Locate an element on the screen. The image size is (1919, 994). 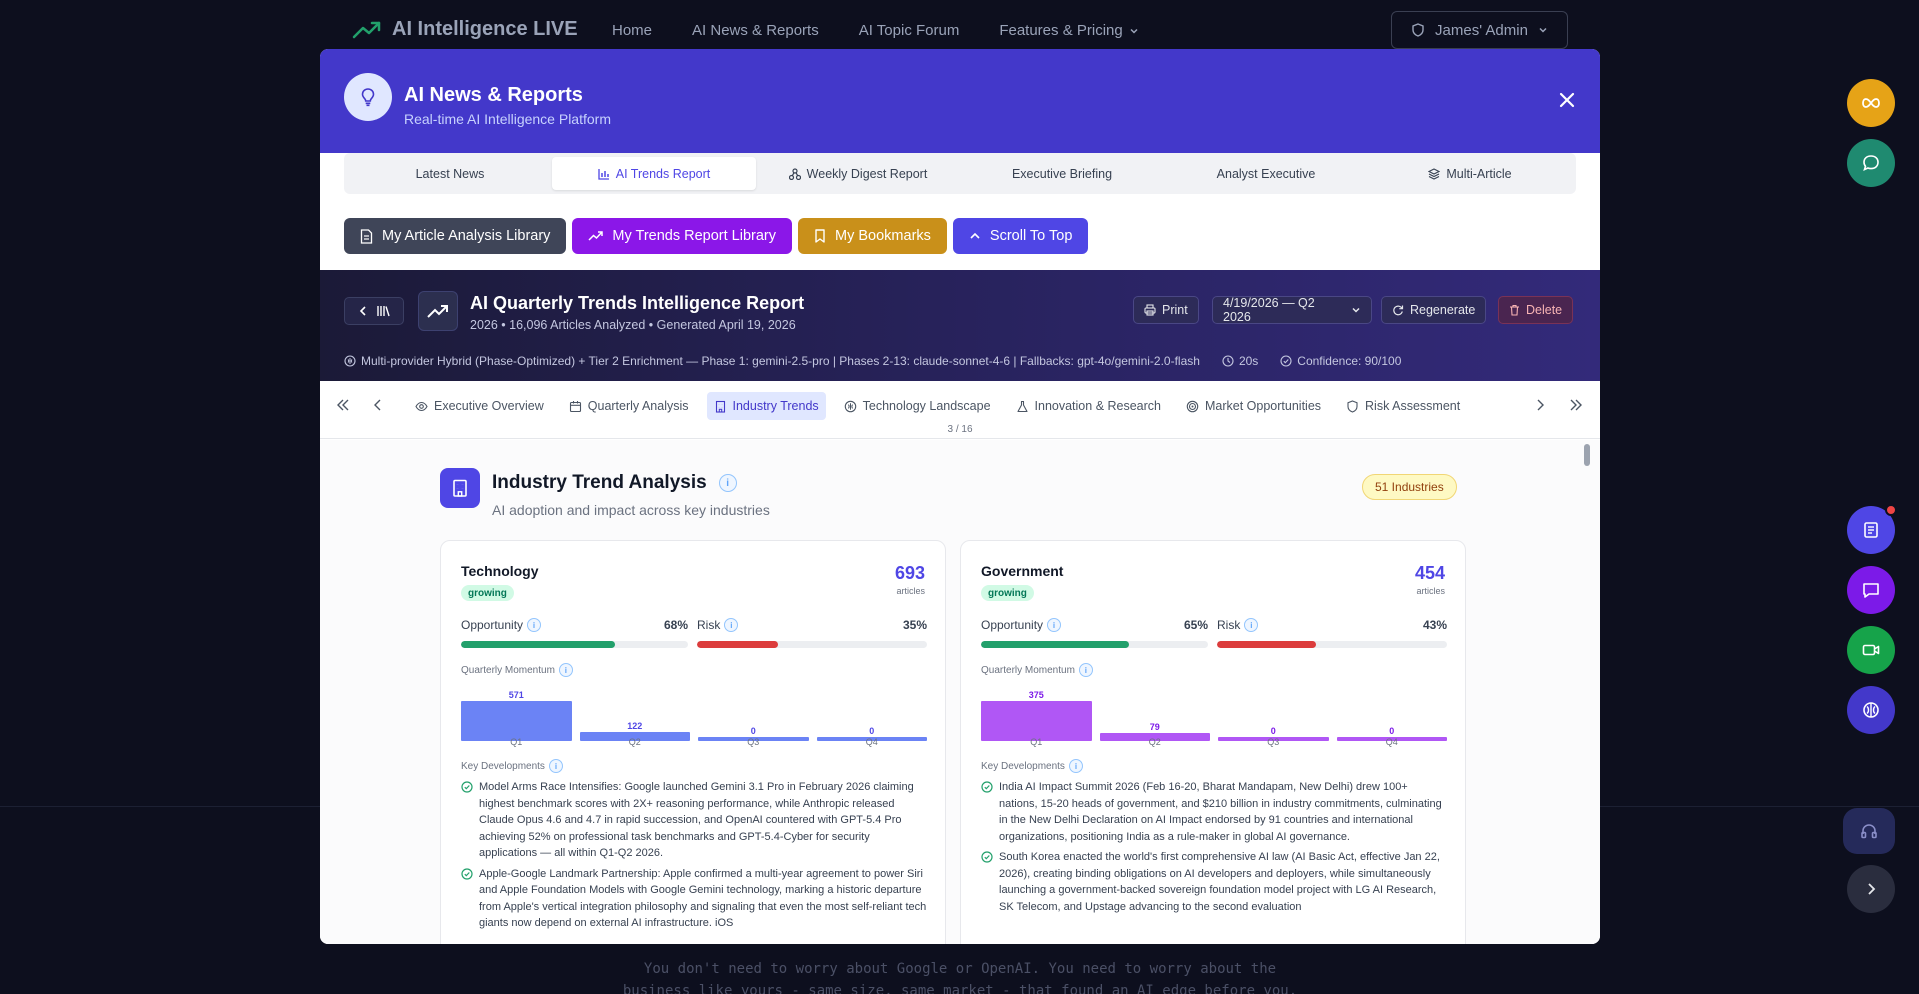
delete-label: Delete is located at coordinates (1544, 310).